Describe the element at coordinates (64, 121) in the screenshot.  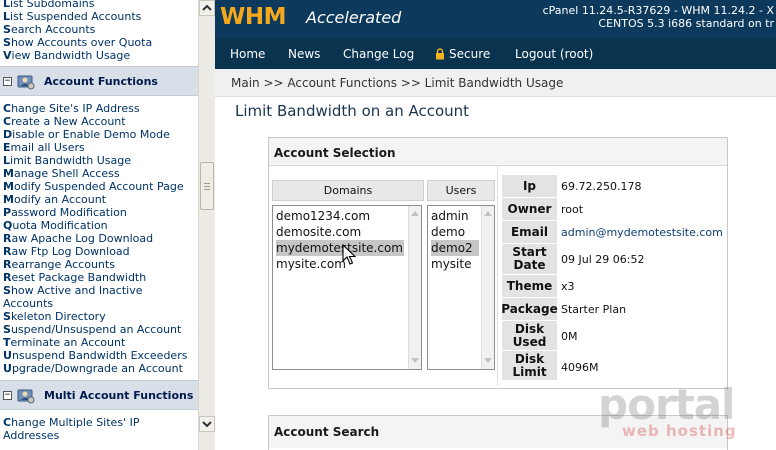
I see `sidebar-link: Create a New Account` at that location.